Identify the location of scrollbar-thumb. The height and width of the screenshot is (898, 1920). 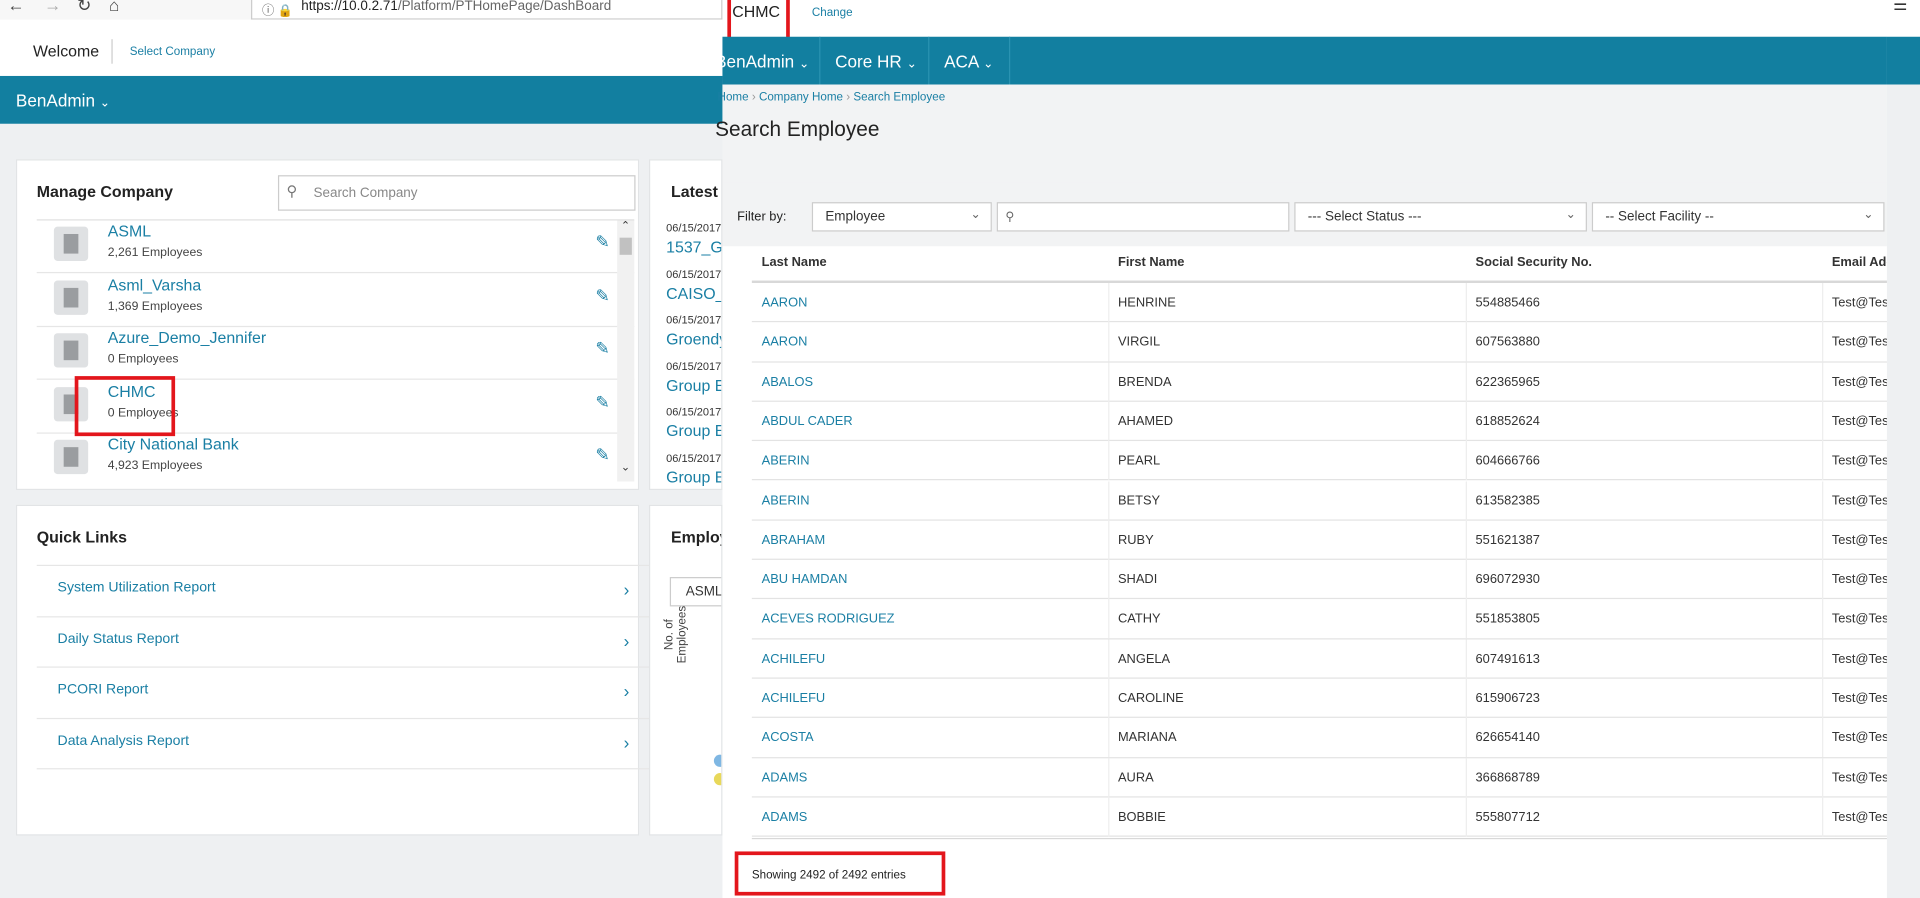
(625, 246).